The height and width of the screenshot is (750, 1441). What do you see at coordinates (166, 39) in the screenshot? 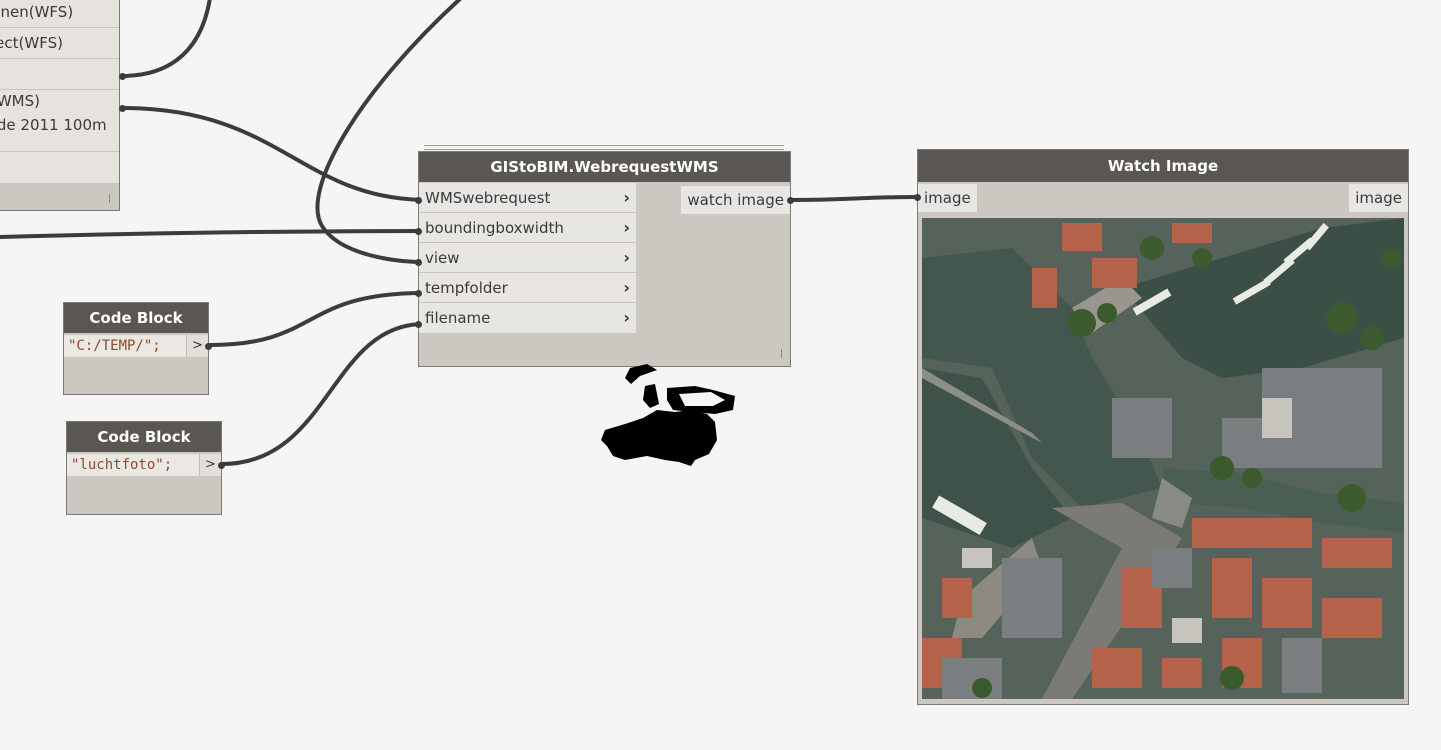
I see `wire-left-to-top` at bounding box center [166, 39].